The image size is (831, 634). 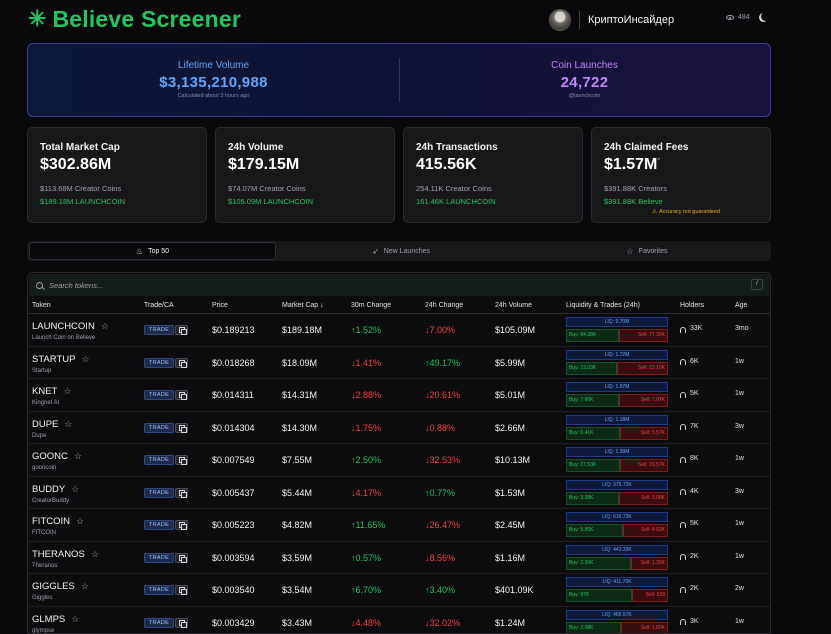 What do you see at coordinates (401, 251) in the screenshot?
I see `tab-new-launches: ➶ New Launches` at bounding box center [401, 251].